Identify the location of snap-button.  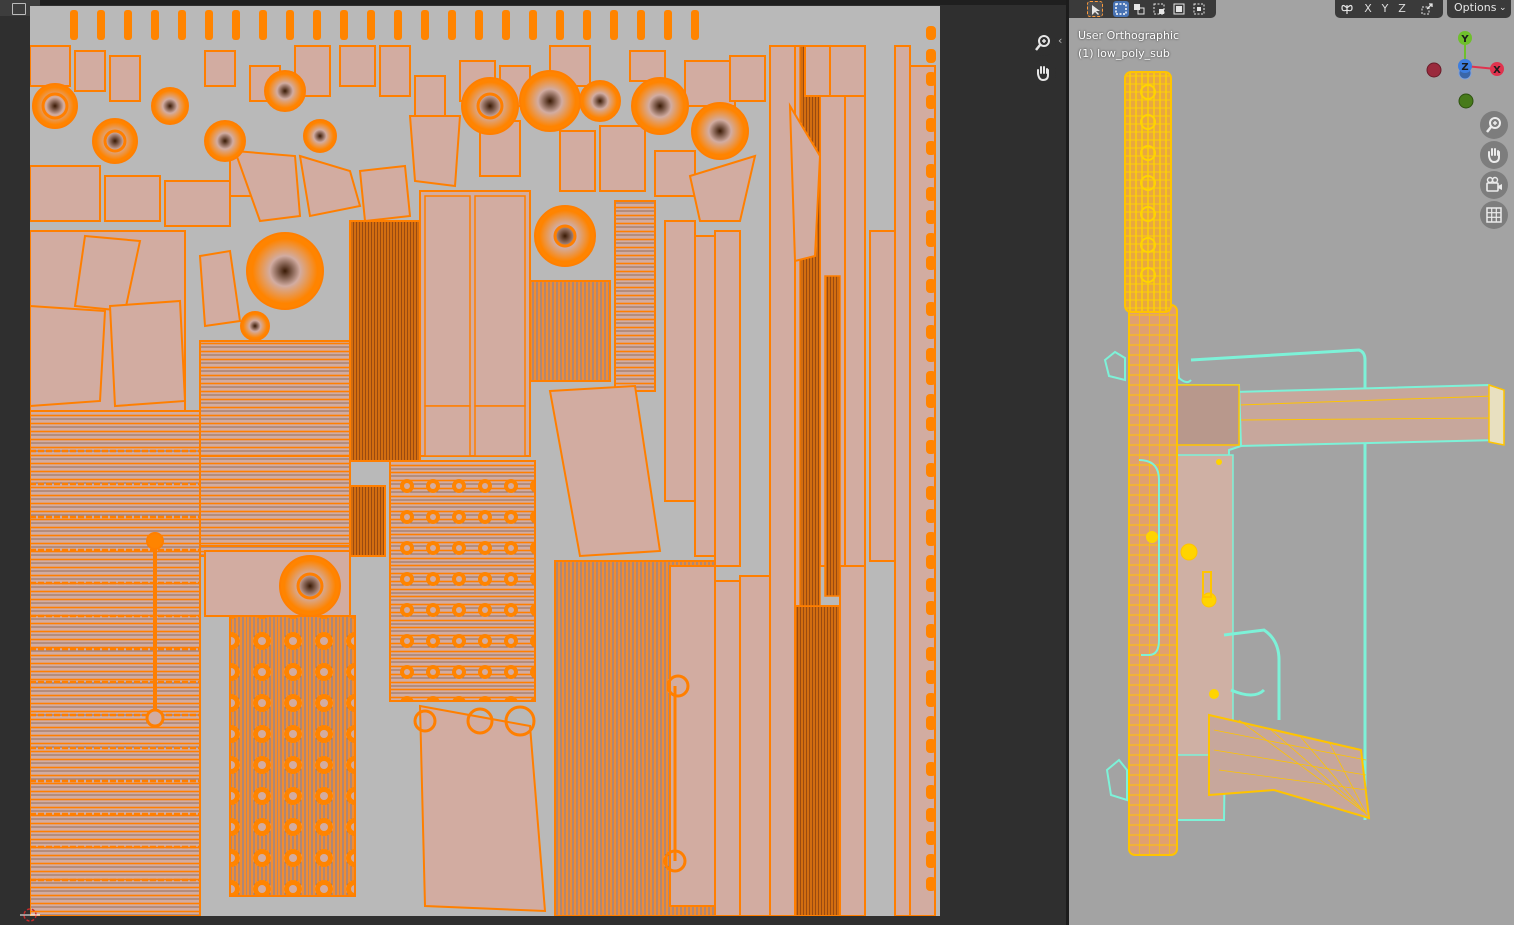
(1427, 9).